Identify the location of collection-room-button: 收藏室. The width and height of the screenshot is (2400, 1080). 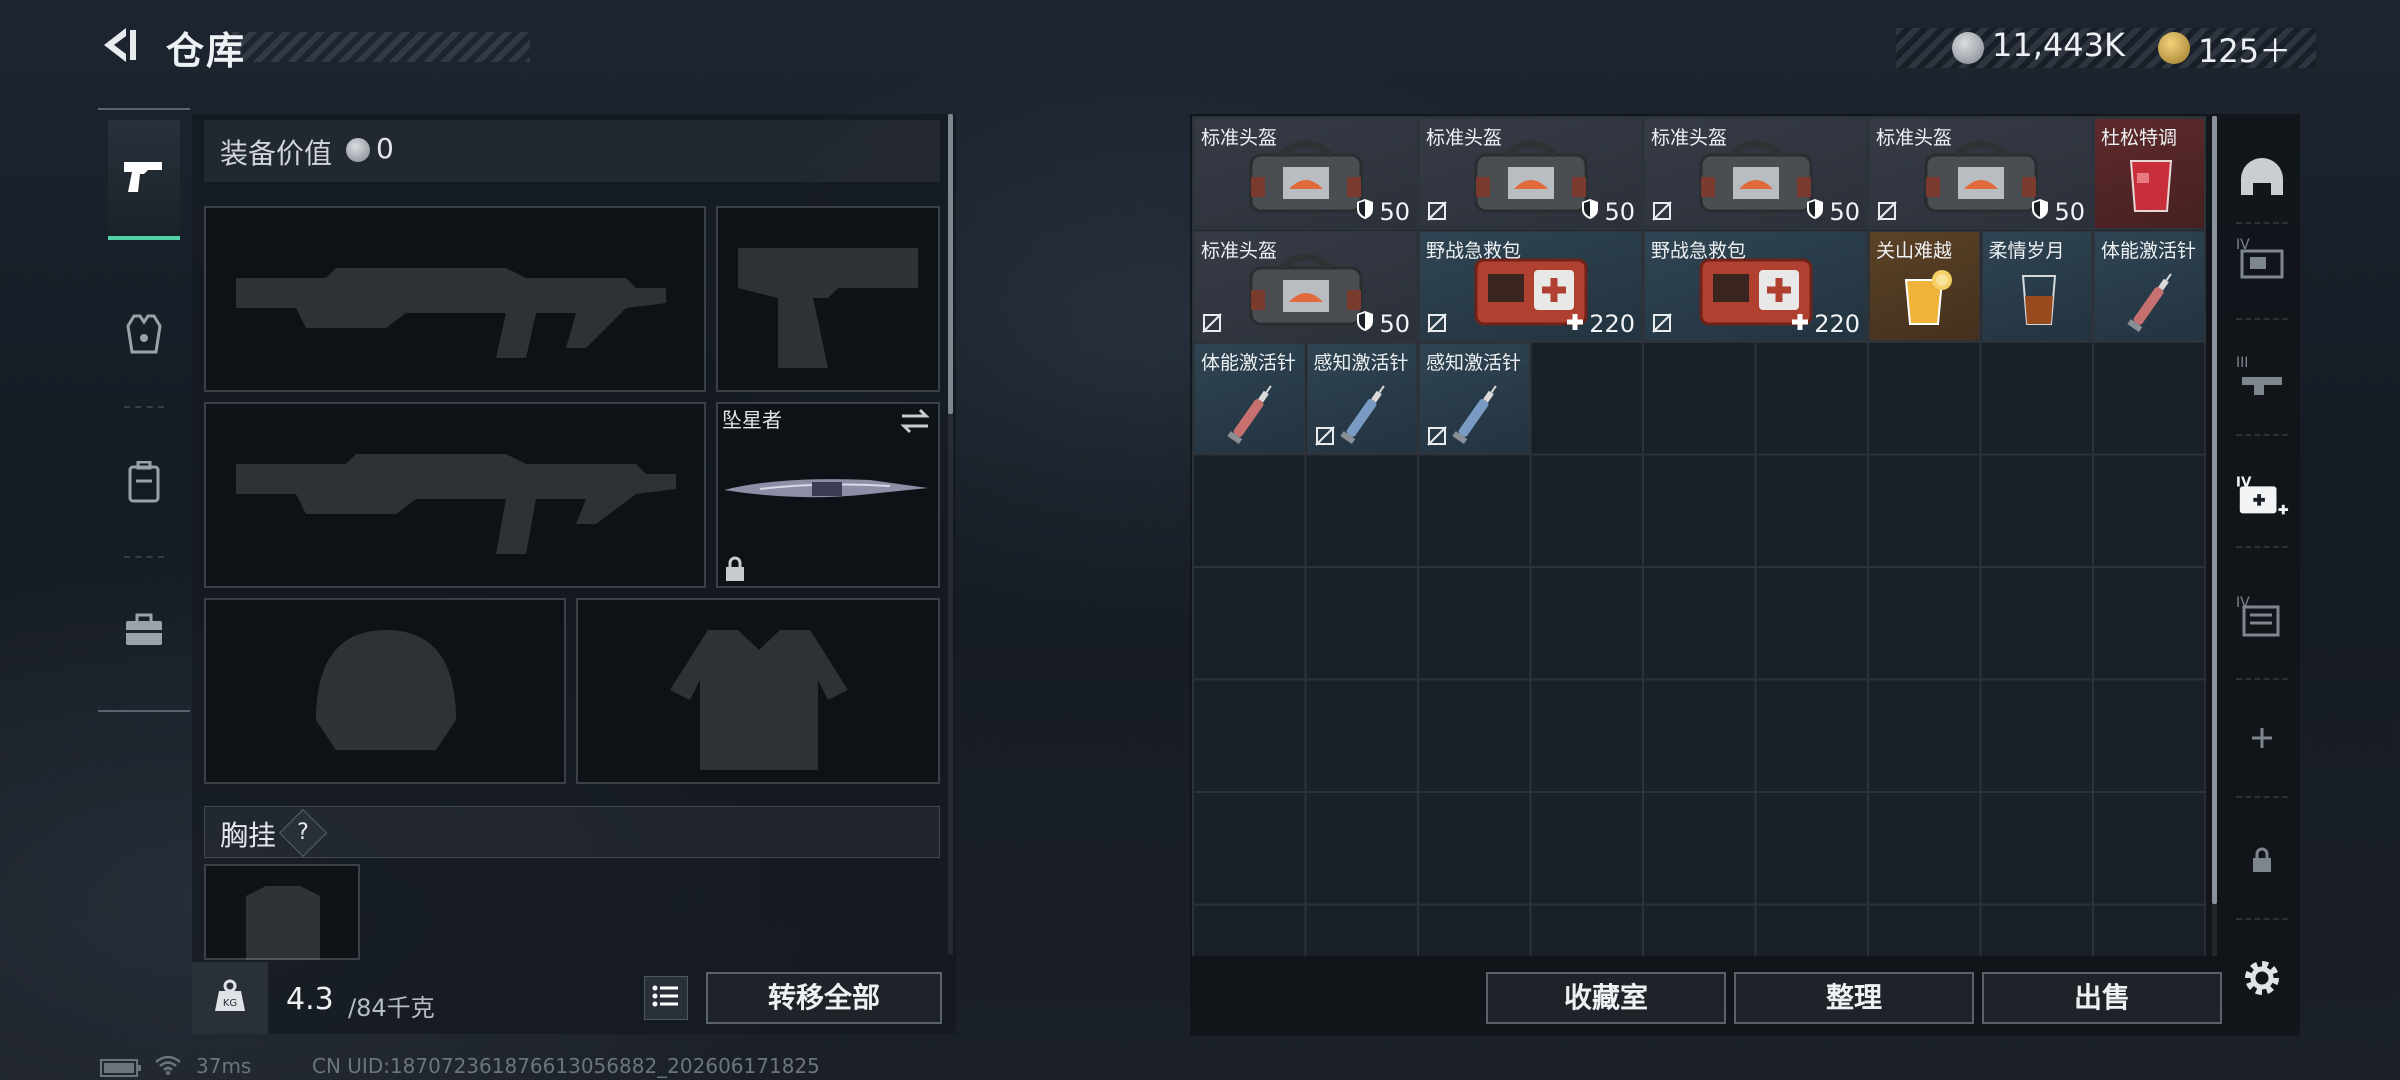
(1606, 998).